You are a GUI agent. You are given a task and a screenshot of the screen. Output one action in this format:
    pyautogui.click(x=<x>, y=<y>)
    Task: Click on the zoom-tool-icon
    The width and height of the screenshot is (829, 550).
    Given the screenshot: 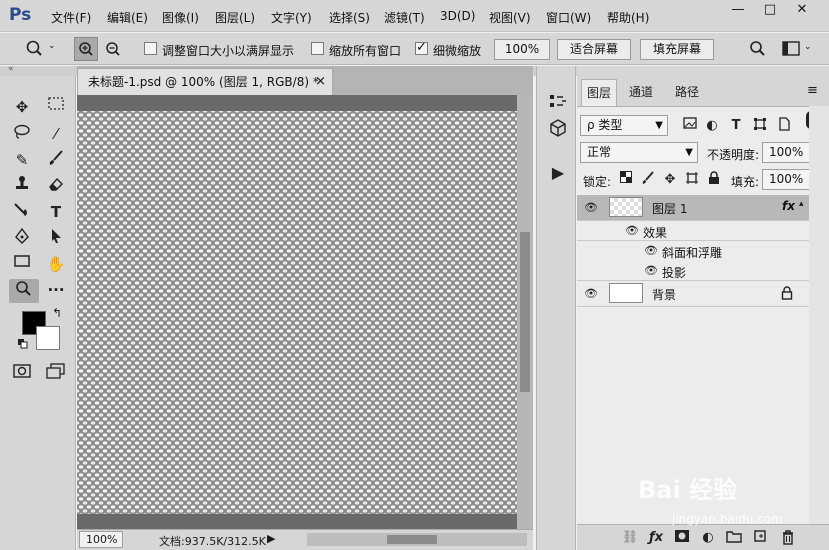 What is the action you would take?
    pyautogui.click(x=24, y=291)
    